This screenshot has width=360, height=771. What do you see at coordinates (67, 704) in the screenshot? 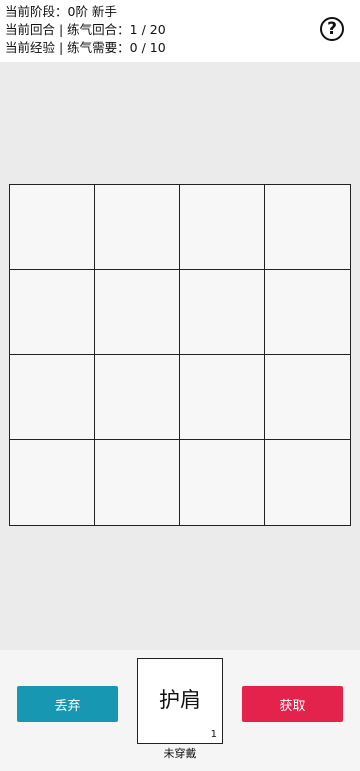
I see `discard-button: 丢弃` at bounding box center [67, 704].